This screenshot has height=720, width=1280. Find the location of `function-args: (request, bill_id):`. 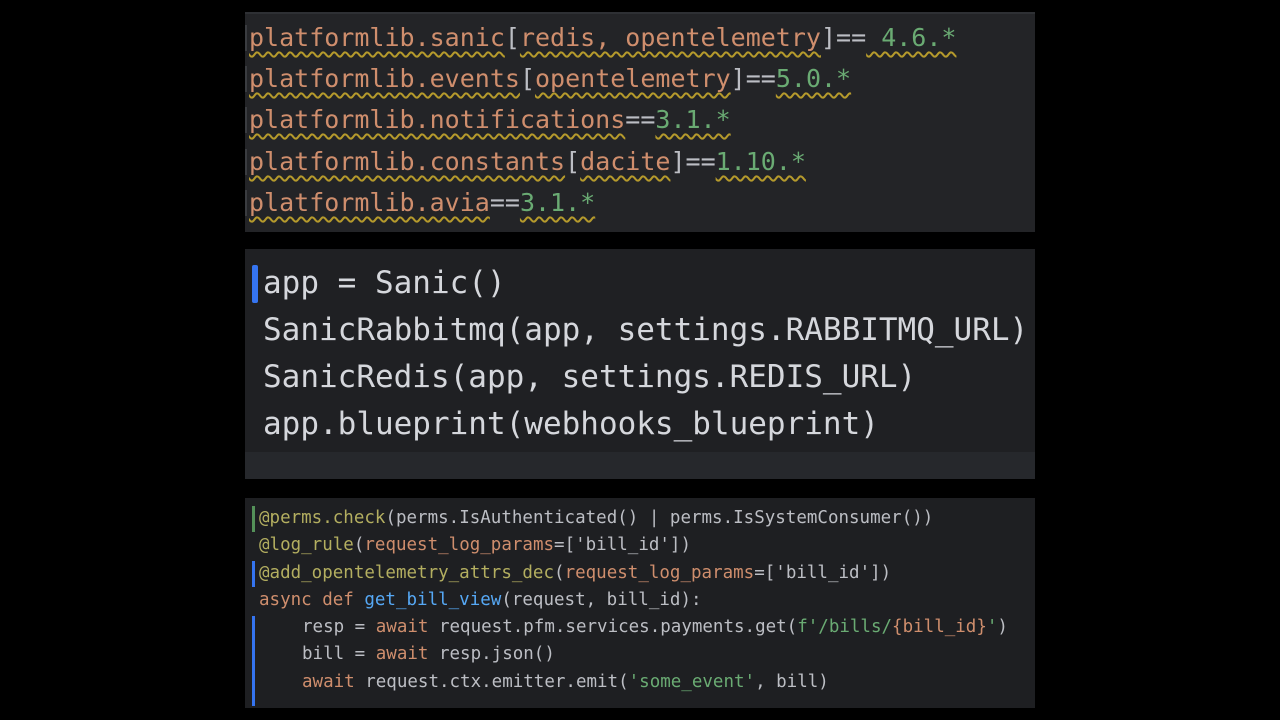

function-args: (request, bill_id): is located at coordinates (601, 600).